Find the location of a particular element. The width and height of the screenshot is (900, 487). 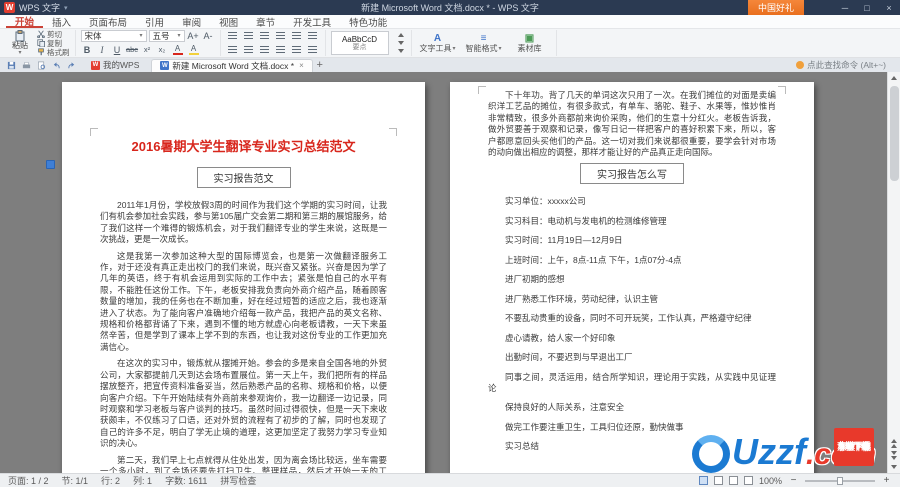

list-item: 实习单位：xxxxx公司 is located at coordinates (632, 201).